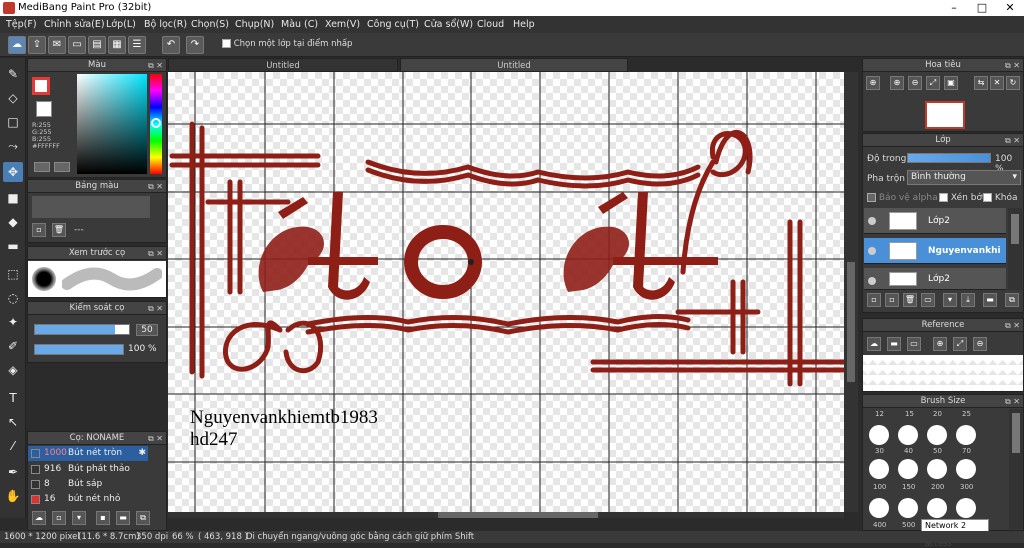  I want to click on navigator-thumbnail, so click(945, 115).